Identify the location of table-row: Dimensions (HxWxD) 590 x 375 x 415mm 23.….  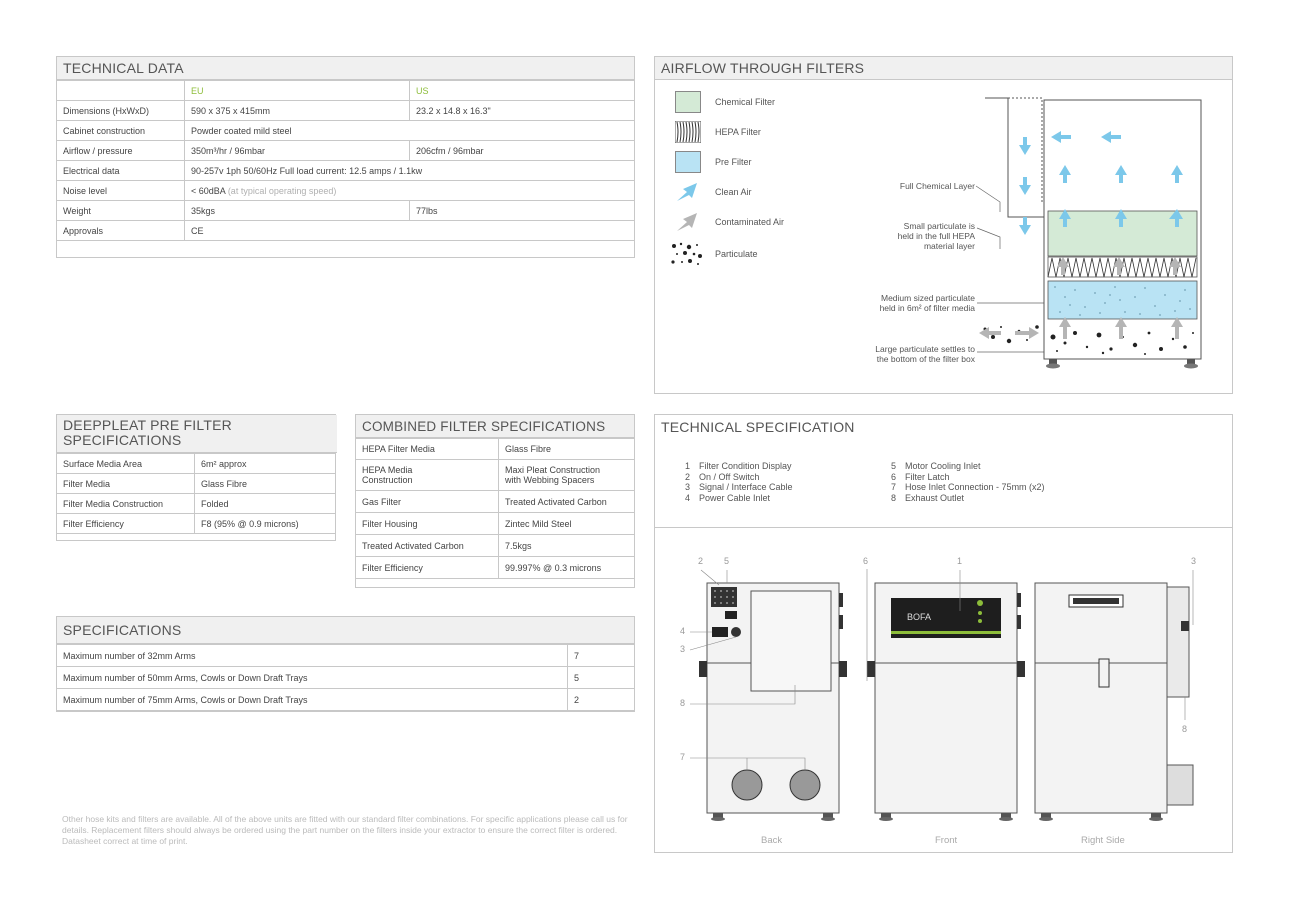
(345, 110).